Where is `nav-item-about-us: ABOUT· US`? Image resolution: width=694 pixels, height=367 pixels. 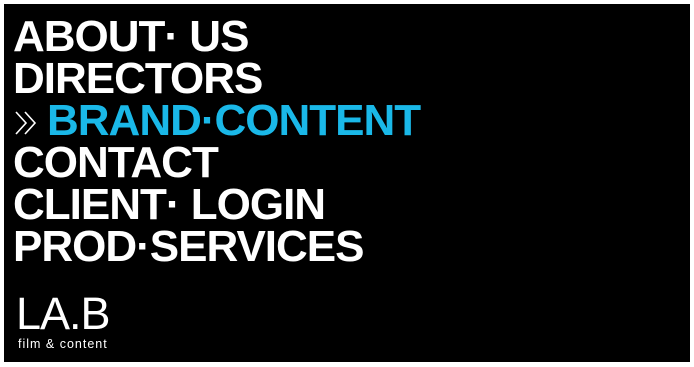 nav-item-about-us: ABOUT· US is located at coordinates (216, 37).